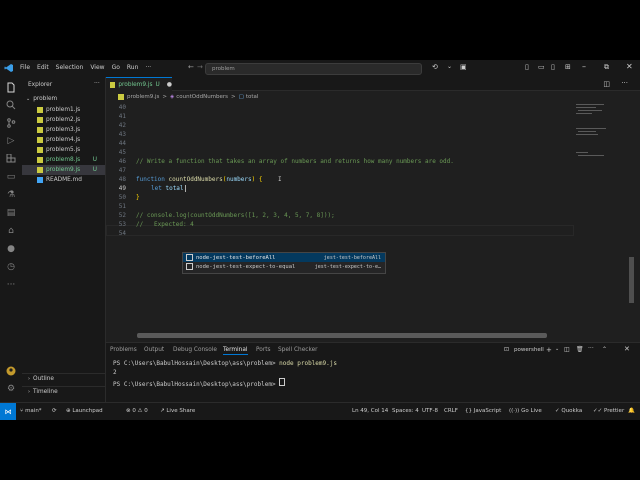 The height and width of the screenshot is (480, 640). Describe the element at coordinates (584, 66) in the screenshot. I see `minimize-icon: –` at that location.